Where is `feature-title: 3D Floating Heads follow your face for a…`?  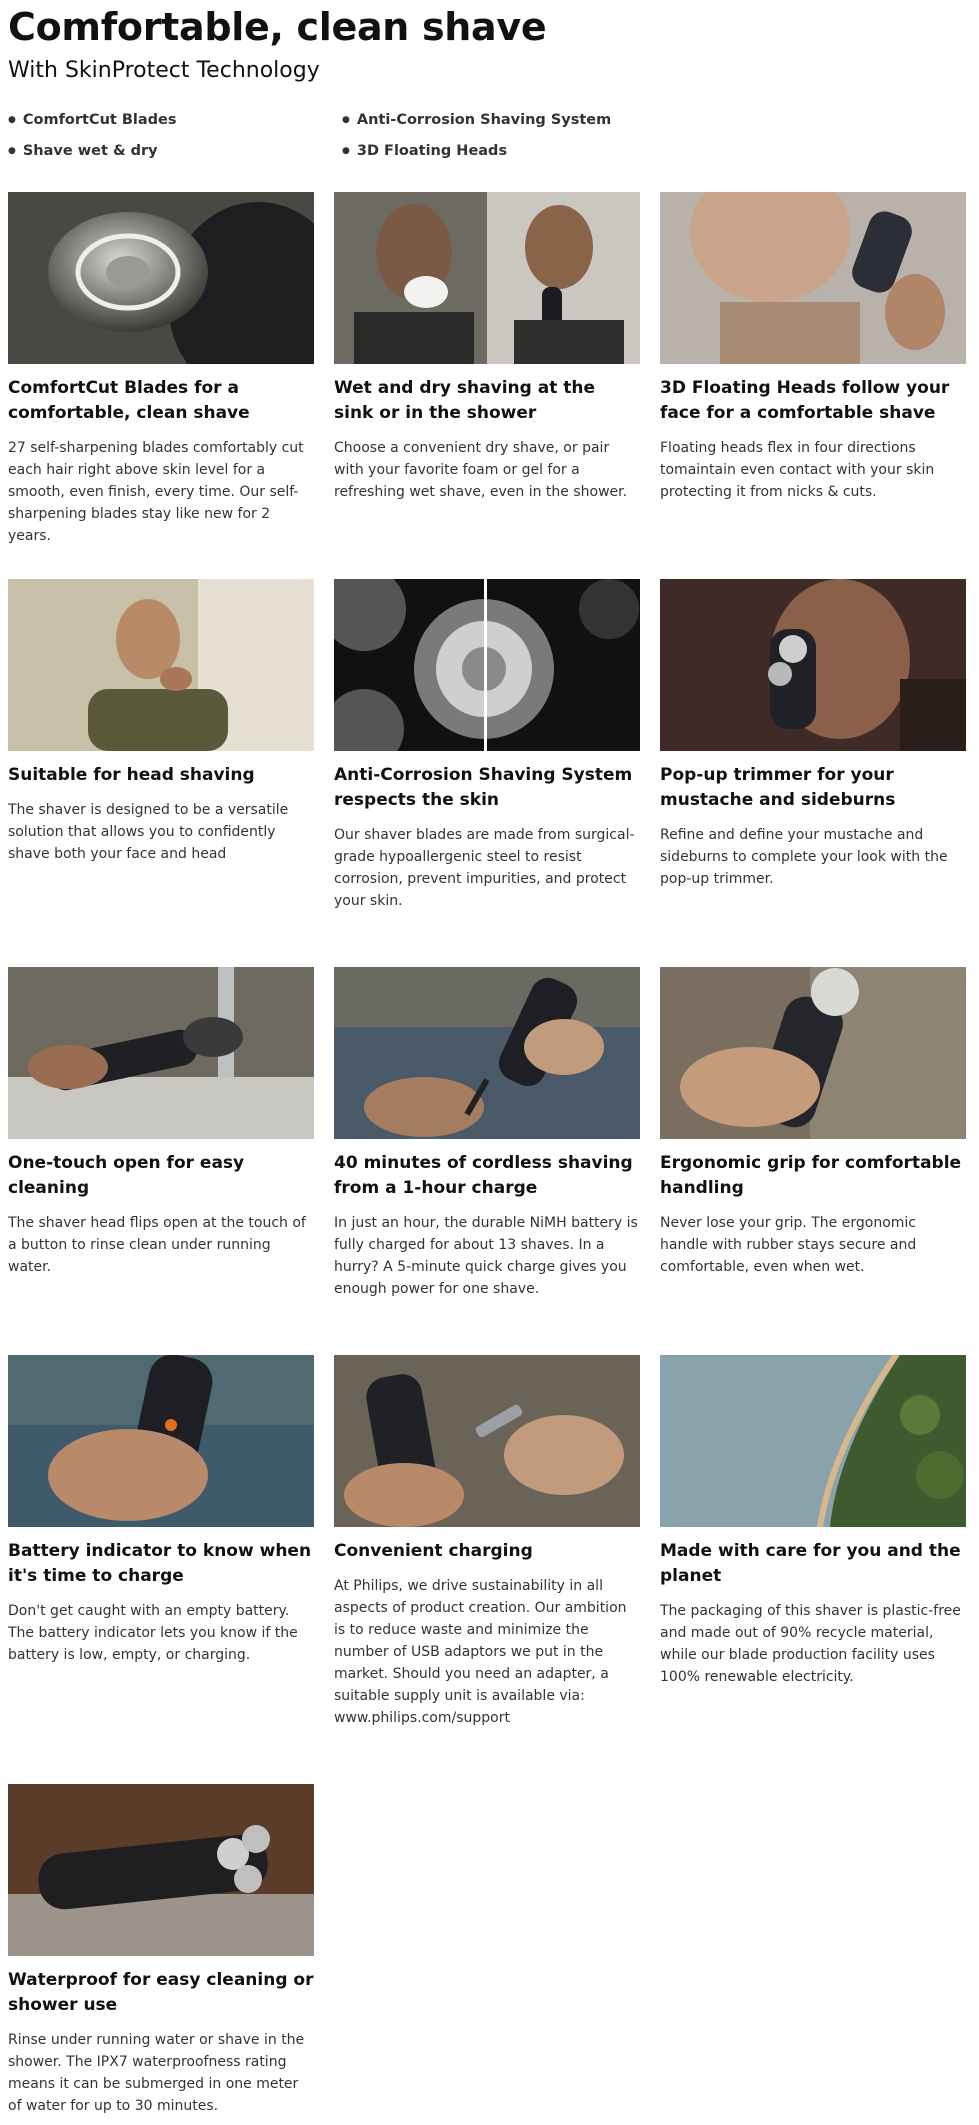 feature-title: 3D Floating Heads follow your face for a… is located at coordinates (805, 400).